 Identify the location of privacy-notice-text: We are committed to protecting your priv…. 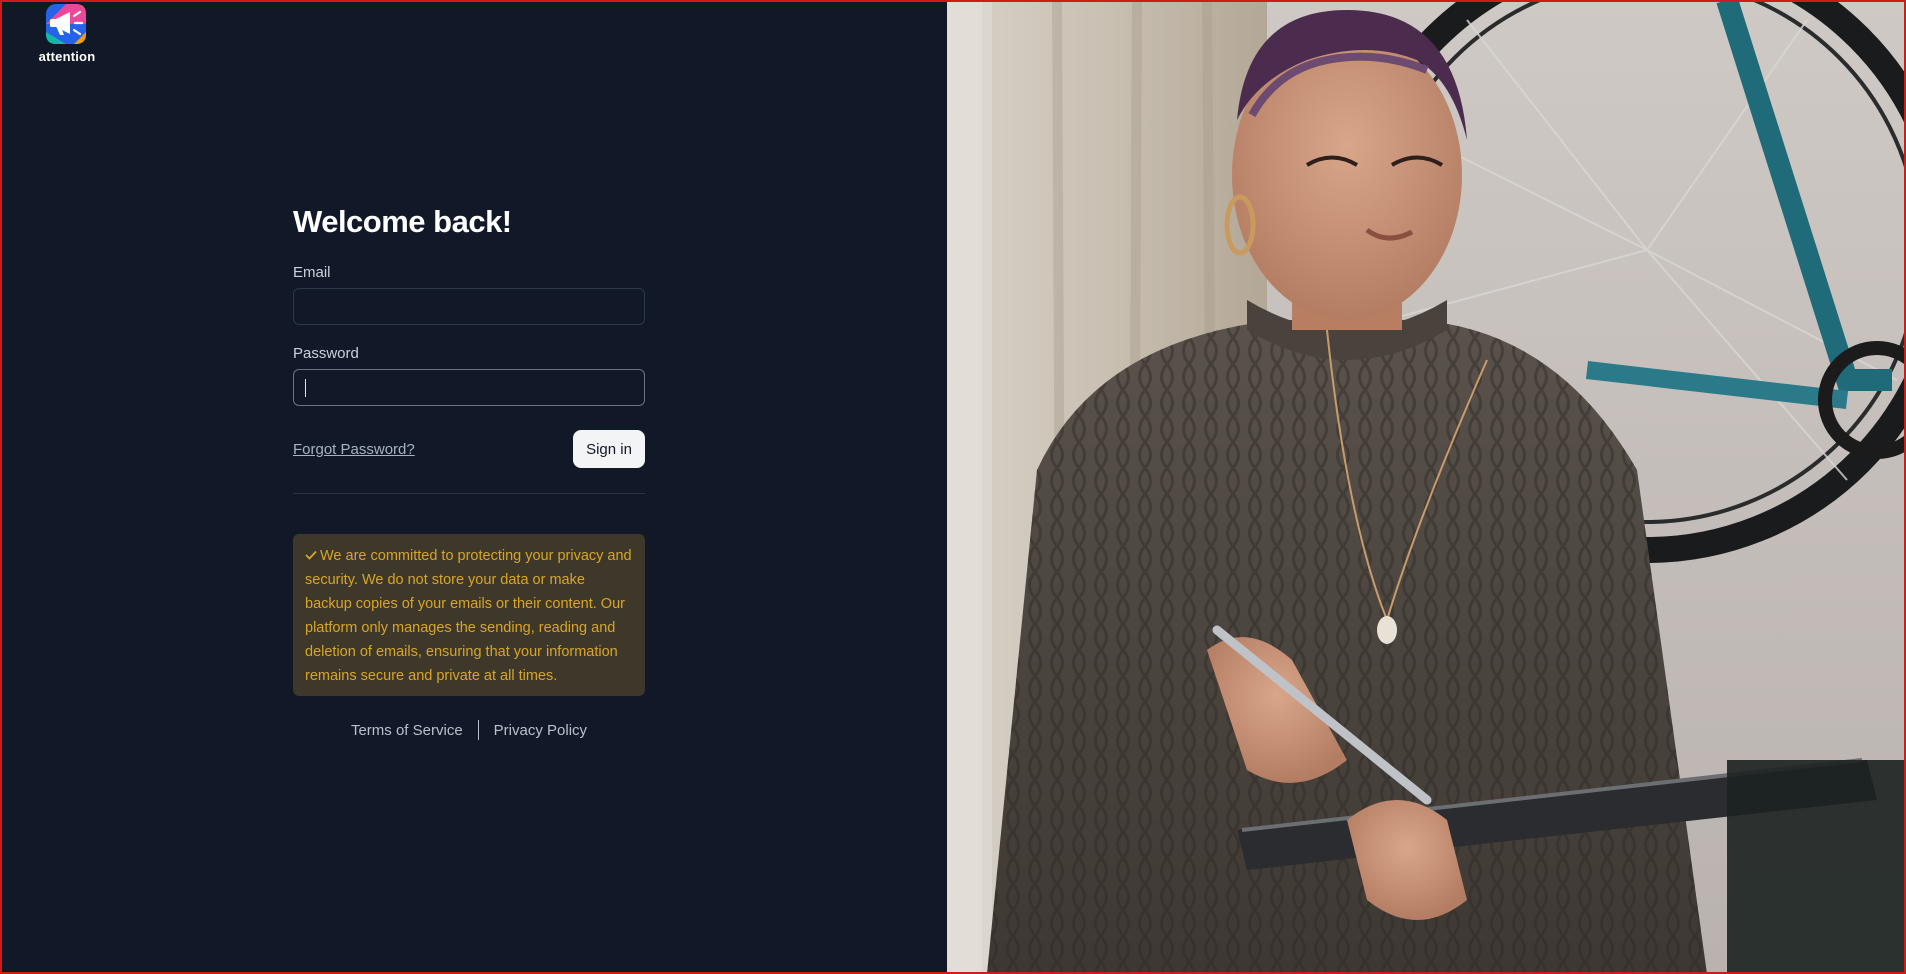
(468, 616).